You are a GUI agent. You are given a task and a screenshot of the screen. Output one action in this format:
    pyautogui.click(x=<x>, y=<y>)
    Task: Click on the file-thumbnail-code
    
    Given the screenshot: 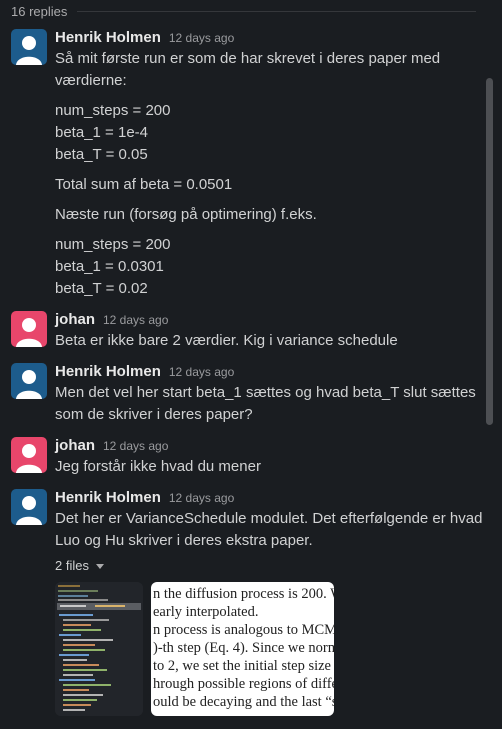 What is the action you would take?
    pyautogui.click(x=99, y=649)
    